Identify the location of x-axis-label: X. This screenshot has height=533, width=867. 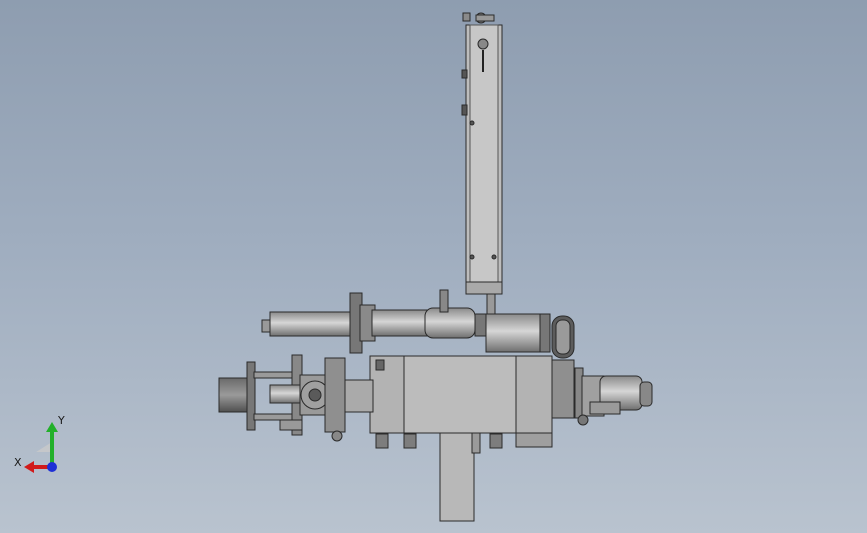
(18, 462).